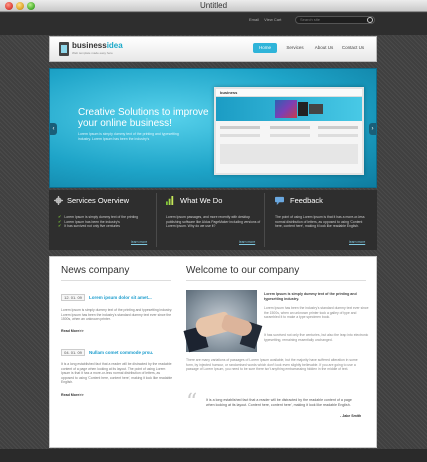 The width and height of the screenshot is (427, 462). What do you see at coordinates (272, 19) in the screenshot?
I see `view-cart-link: View Cart` at bounding box center [272, 19].